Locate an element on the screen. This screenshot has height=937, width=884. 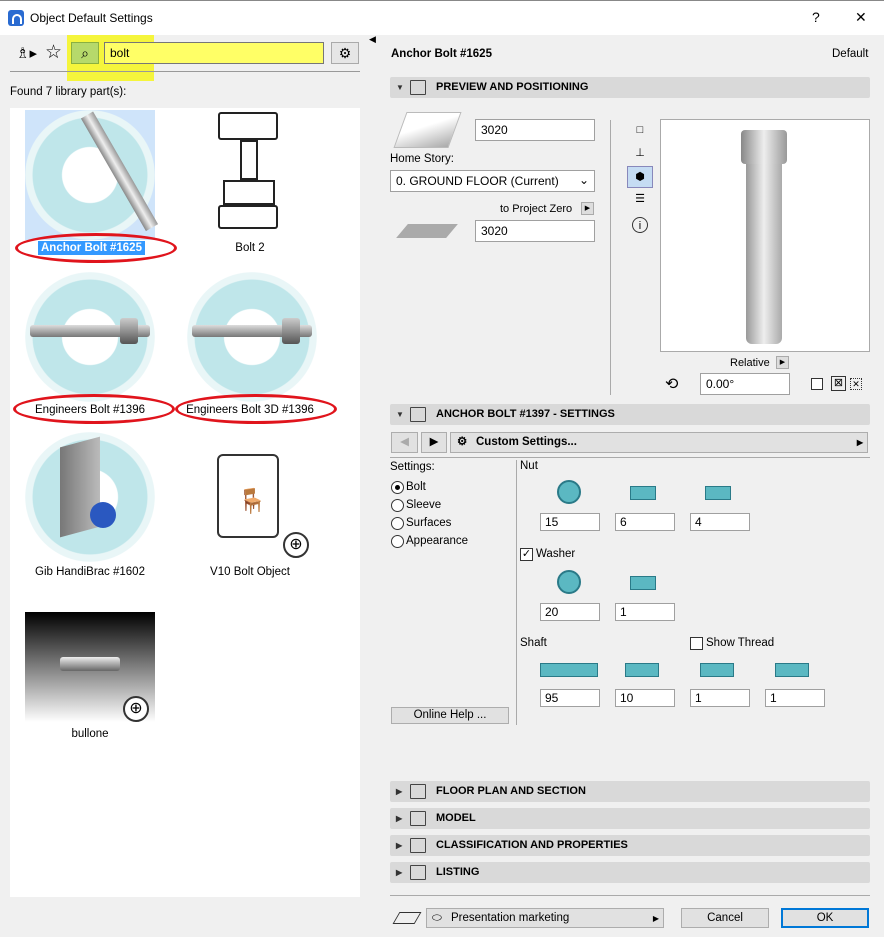
shaft-length-input is located at coordinates (570, 698).